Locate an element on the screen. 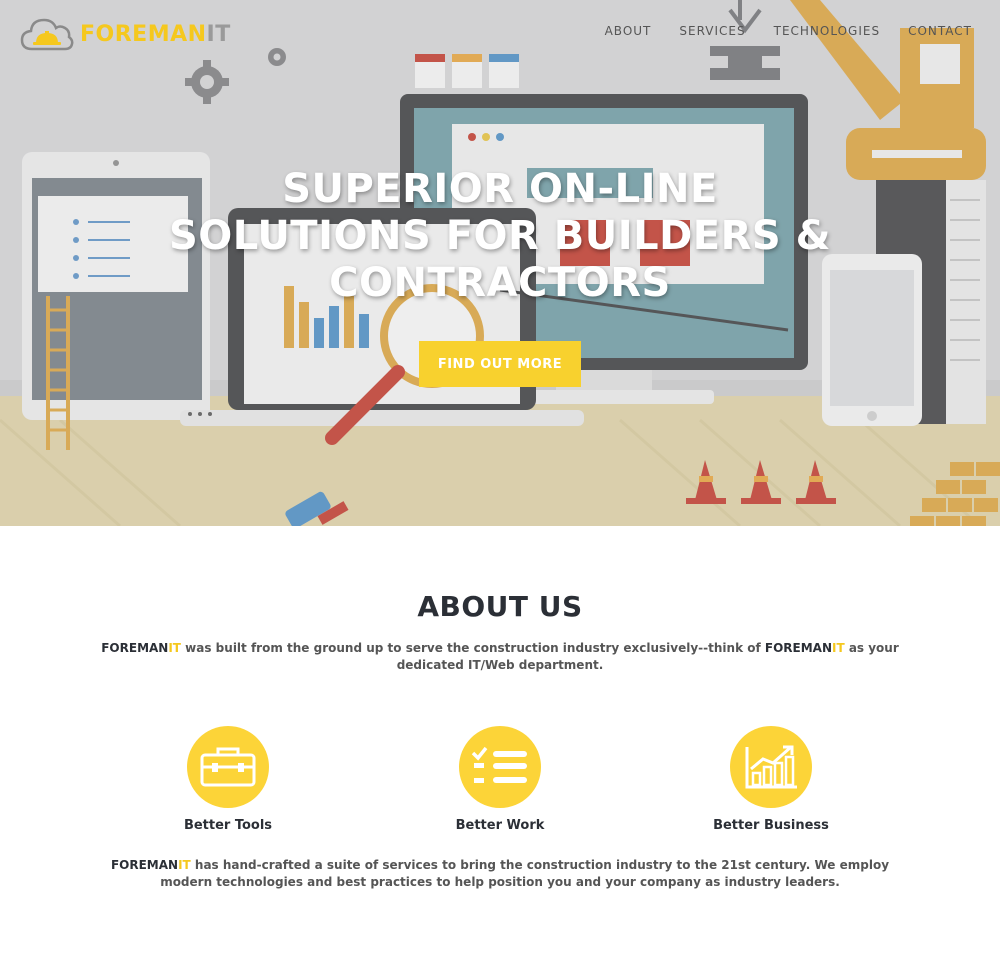 The width and height of the screenshot is (1000, 960). feature-label: Better Business is located at coordinates (771, 825).